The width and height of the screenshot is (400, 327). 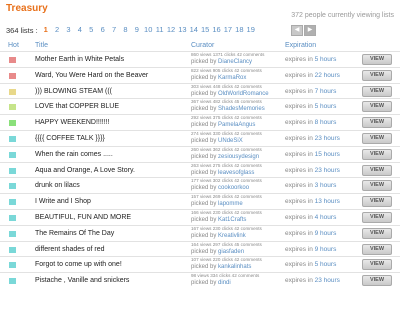 I want to click on expires-value: 5 hours, so click(x=325, y=59).